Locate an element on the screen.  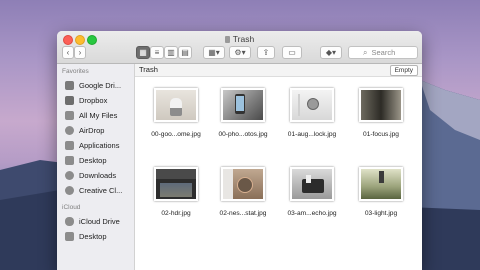
sidebar-item-icloud-drive: iCloud Drive is located at coordinates (95, 221).